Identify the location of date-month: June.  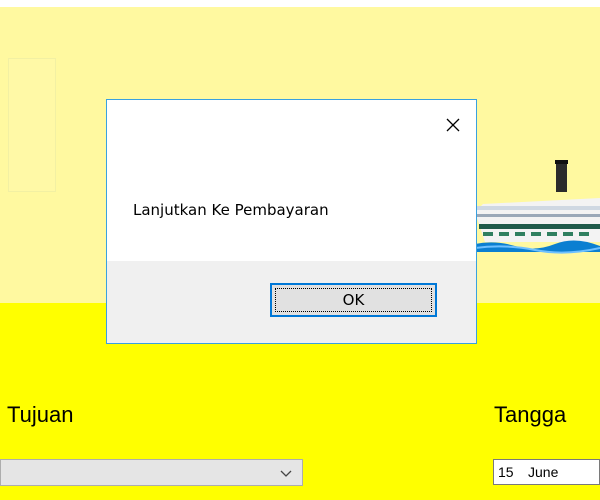
(543, 472).